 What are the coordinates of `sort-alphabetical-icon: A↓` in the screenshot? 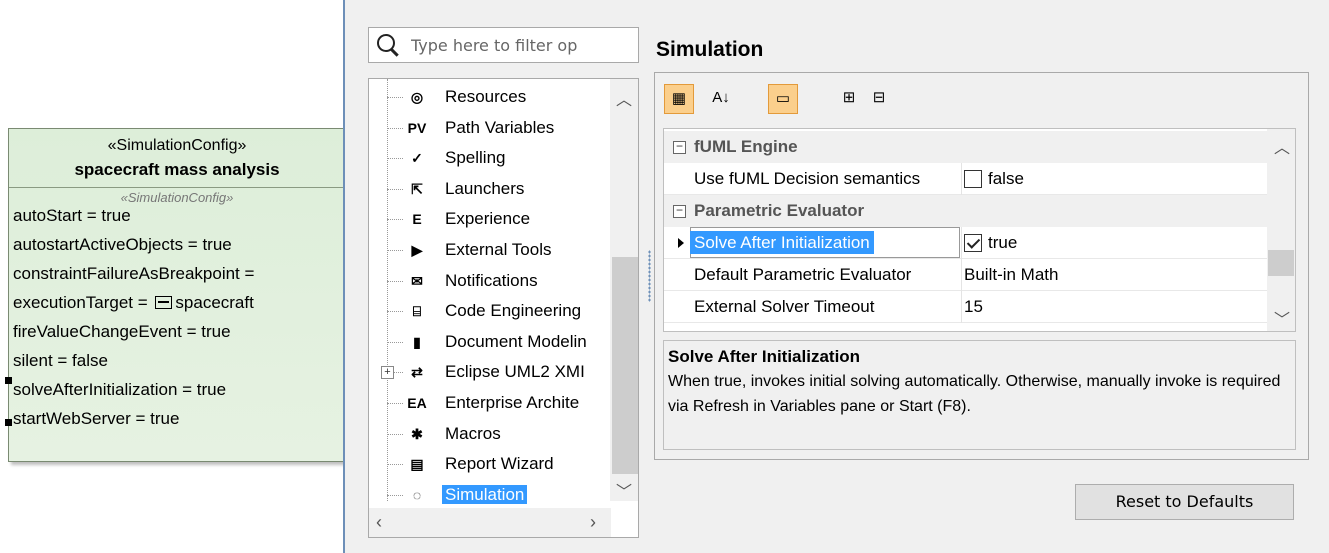 It's located at (721, 99).